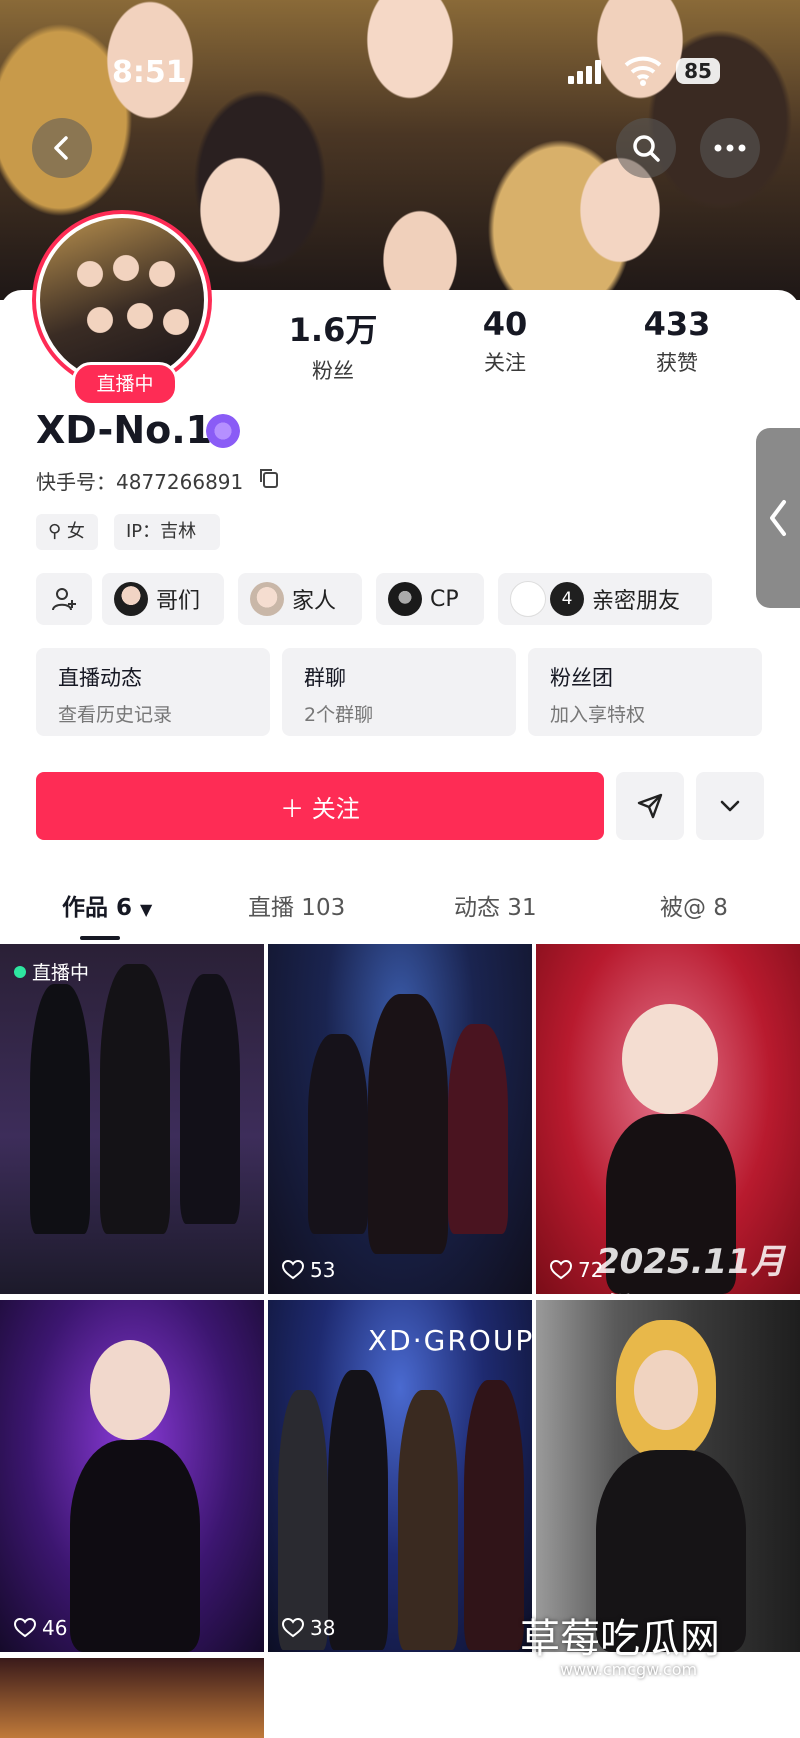 The height and width of the screenshot is (1738, 800). Describe the element at coordinates (140, 482) in the screenshot. I see `user-id: 快手号：4877266891` at that location.